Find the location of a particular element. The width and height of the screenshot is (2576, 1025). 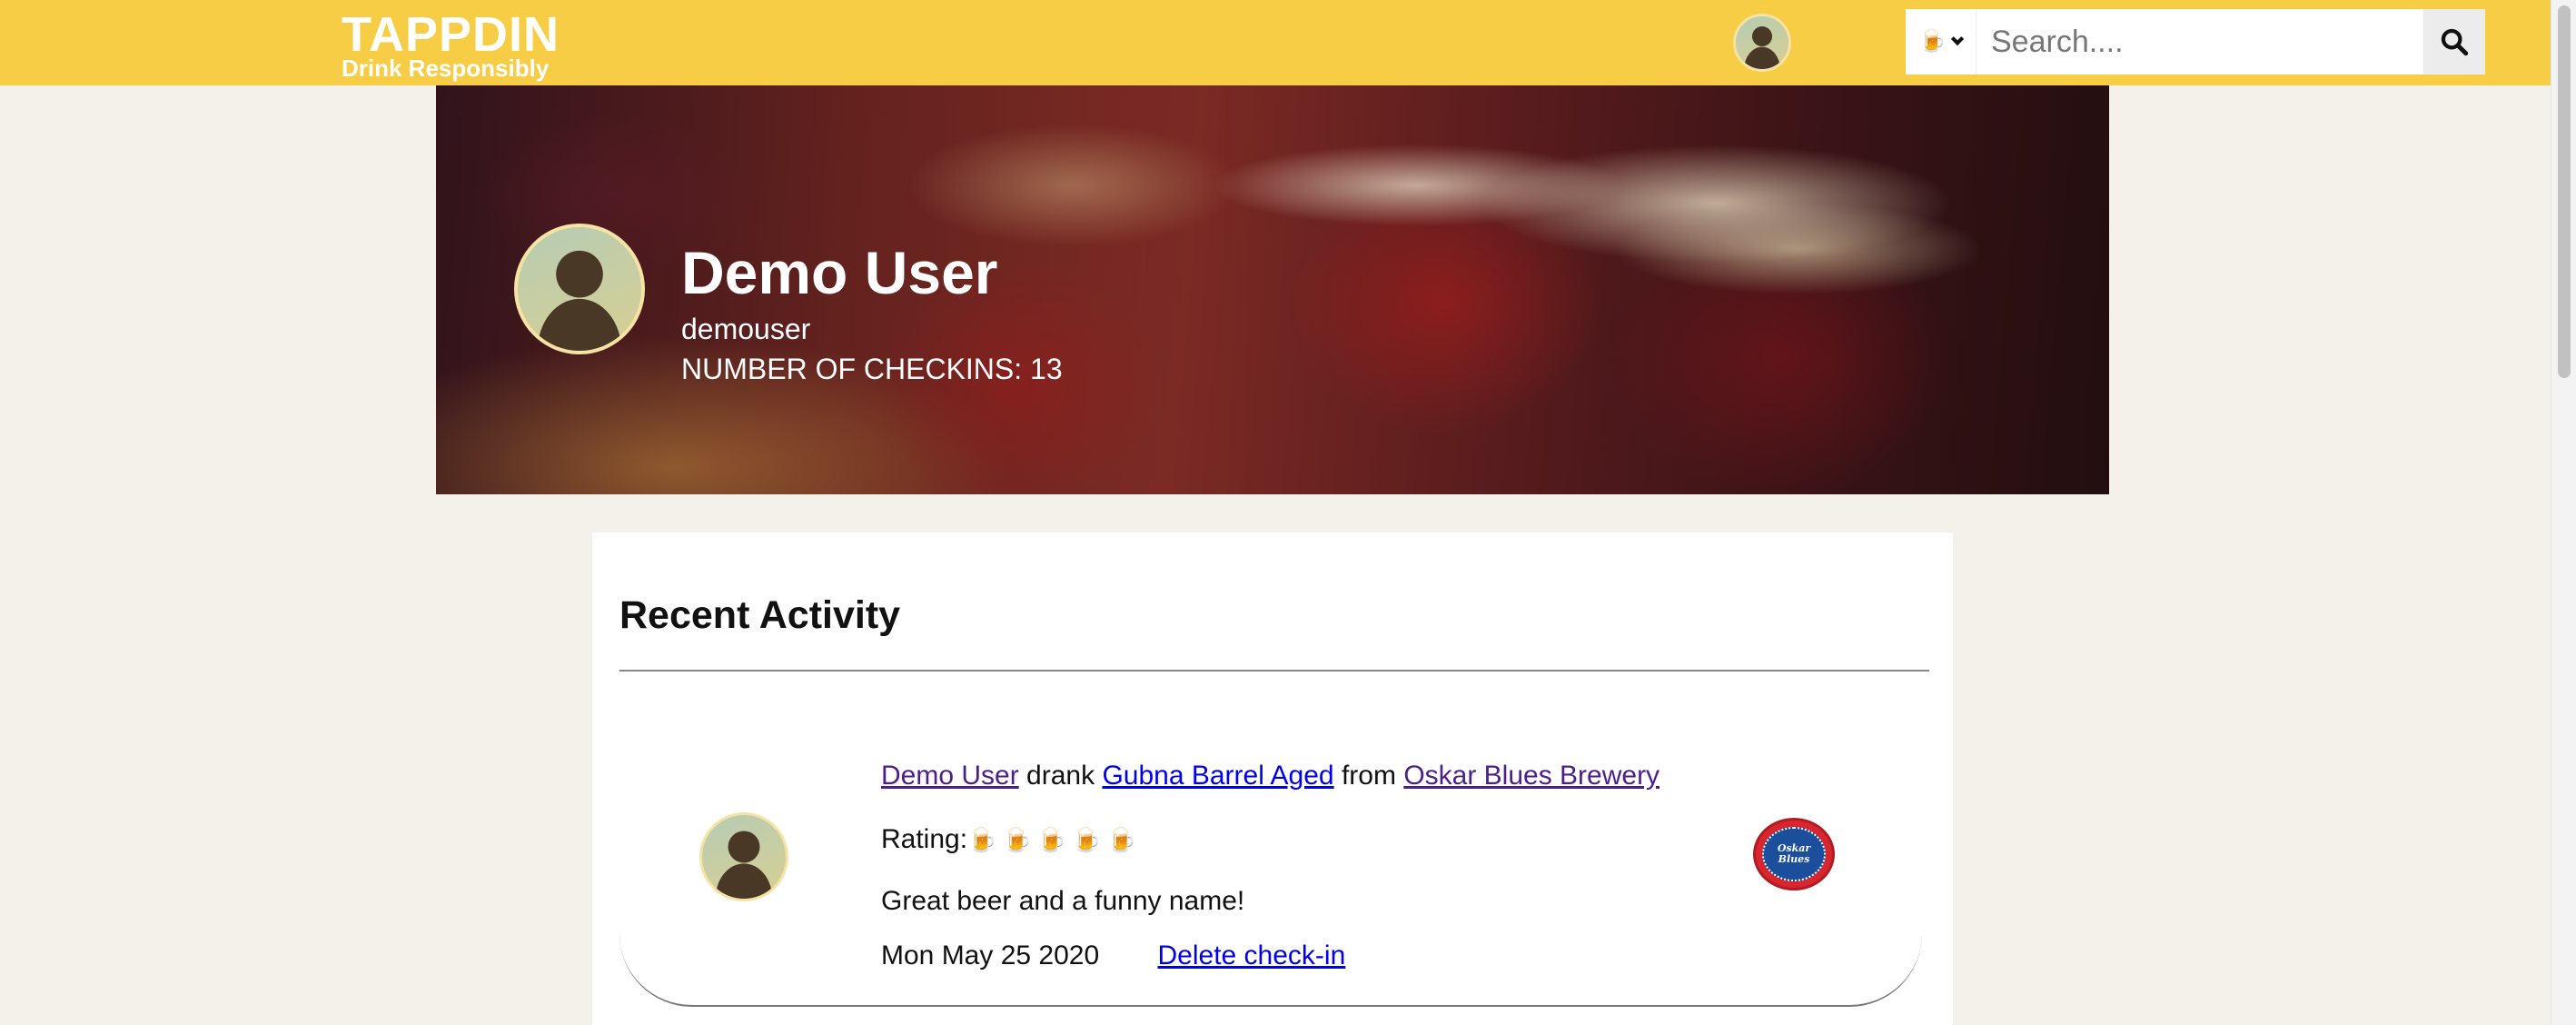

search-input is located at coordinates (2200, 42).